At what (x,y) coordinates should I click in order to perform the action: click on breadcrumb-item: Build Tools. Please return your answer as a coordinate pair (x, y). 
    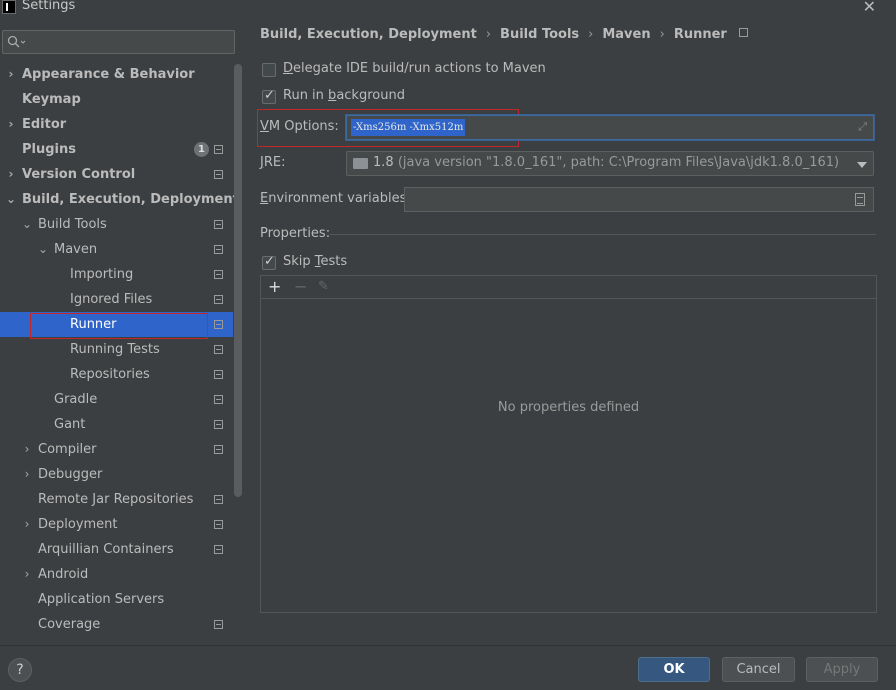
    Looking at the image, I should click on (540, 34).